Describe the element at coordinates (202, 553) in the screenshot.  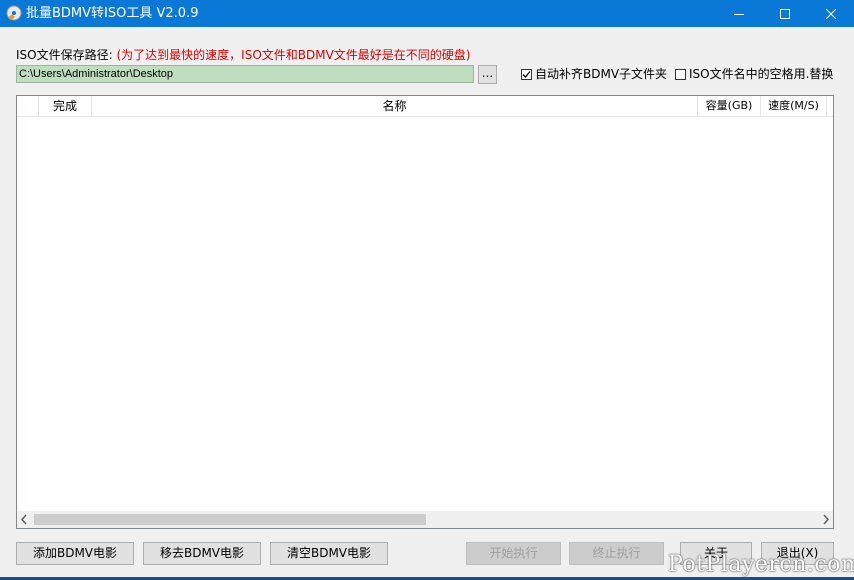
I see `remove-bdmv-button: 移去BDMV电影` at that location.